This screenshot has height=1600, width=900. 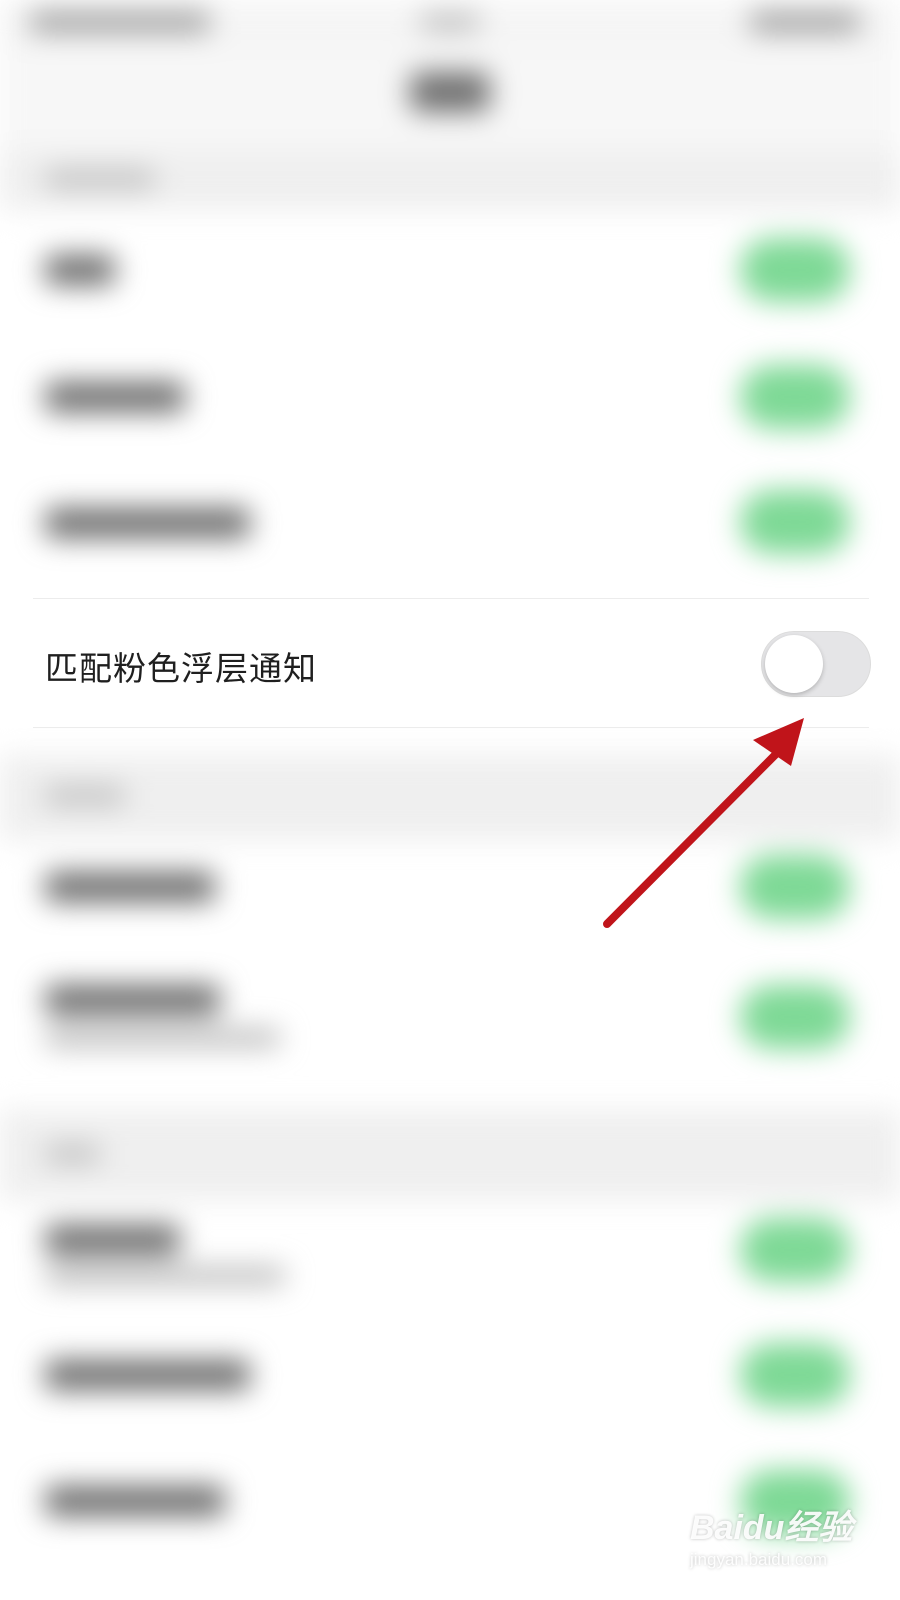 I want to click on status-bar-left, so click(x=120, y=22).